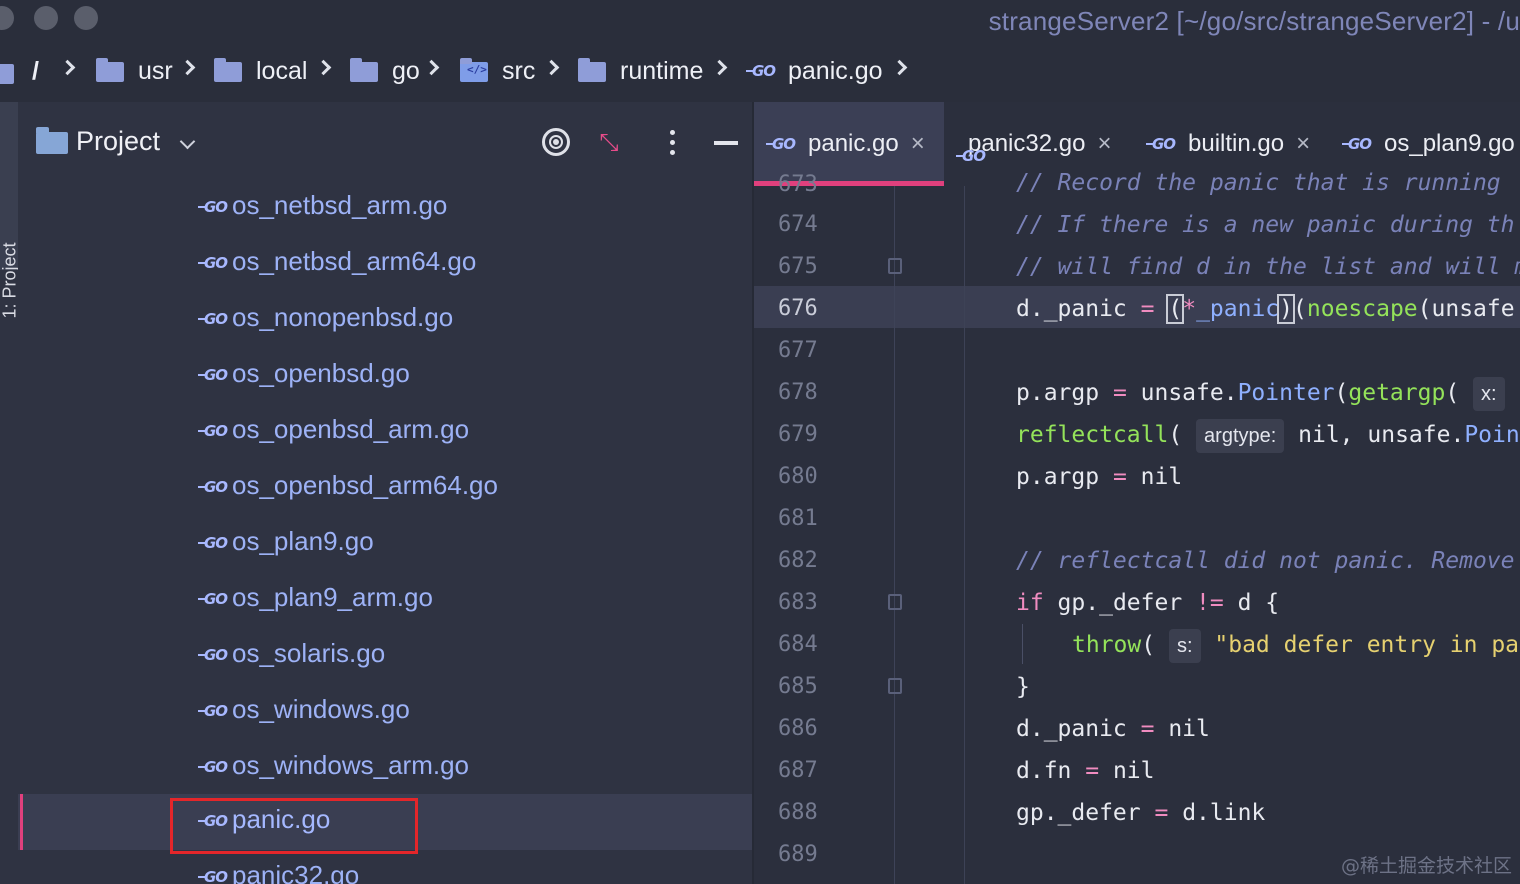  Describe the element at coordinates (1268, 813) in the screenshot. I see `code-line: gp._defer = d.link` at that location.